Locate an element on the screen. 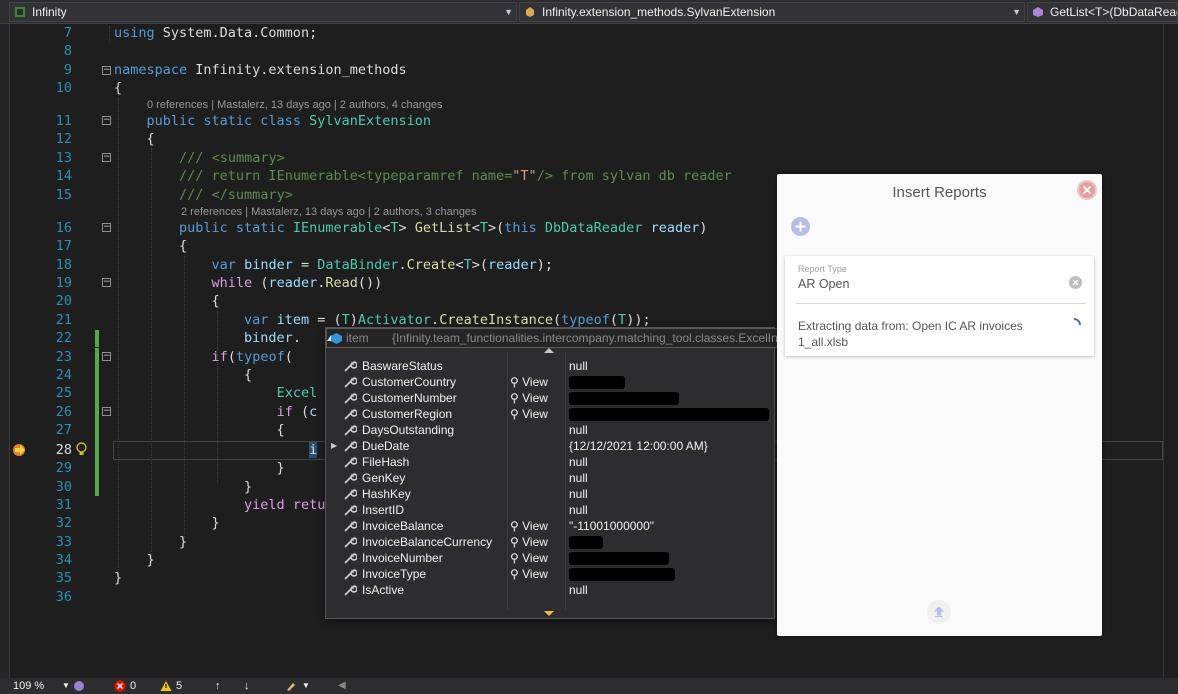 Image resolution: width=1178 pixels, height=694 pixels. property-name: InsertID is located at coordinates (383, 510).